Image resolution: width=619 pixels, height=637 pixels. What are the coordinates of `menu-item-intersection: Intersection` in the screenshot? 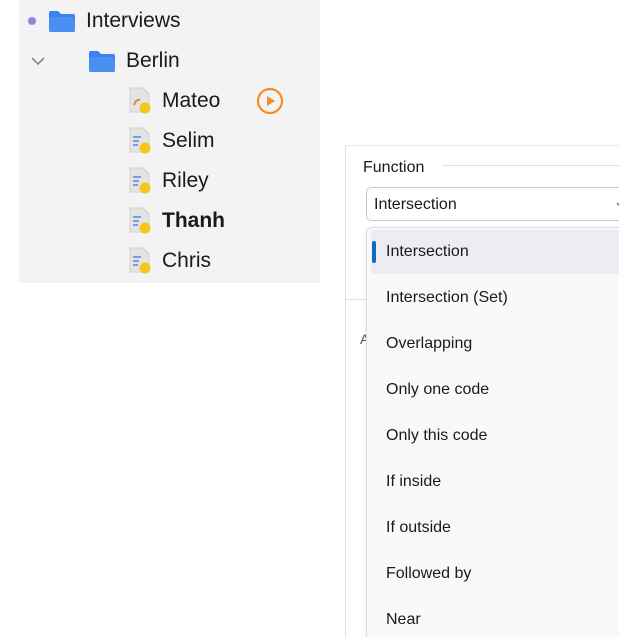 It's located at (495, 252).